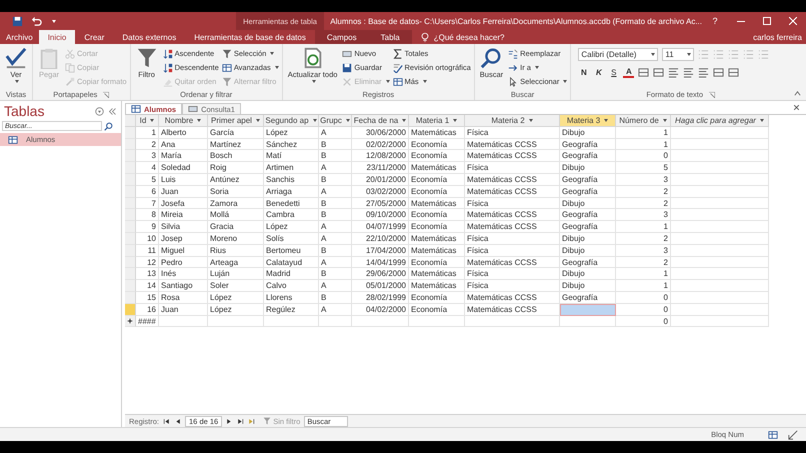  What do you see at coordinates (147, 262) in the screenshot?
I see `table-cell: 12` at bounding box center [147, 262].